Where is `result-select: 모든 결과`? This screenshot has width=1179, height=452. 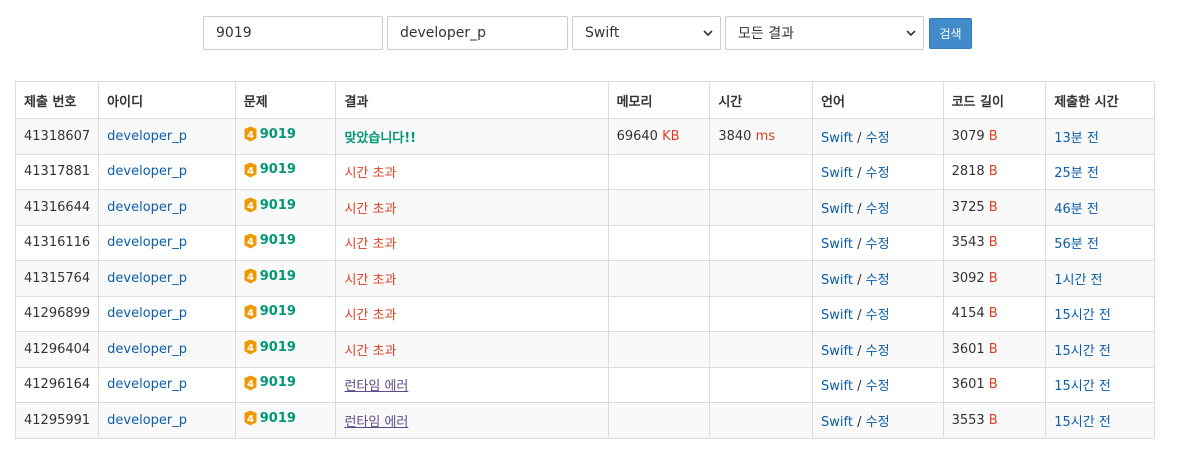
result-select: 모든 결과 is located at coordinates (824, 33).